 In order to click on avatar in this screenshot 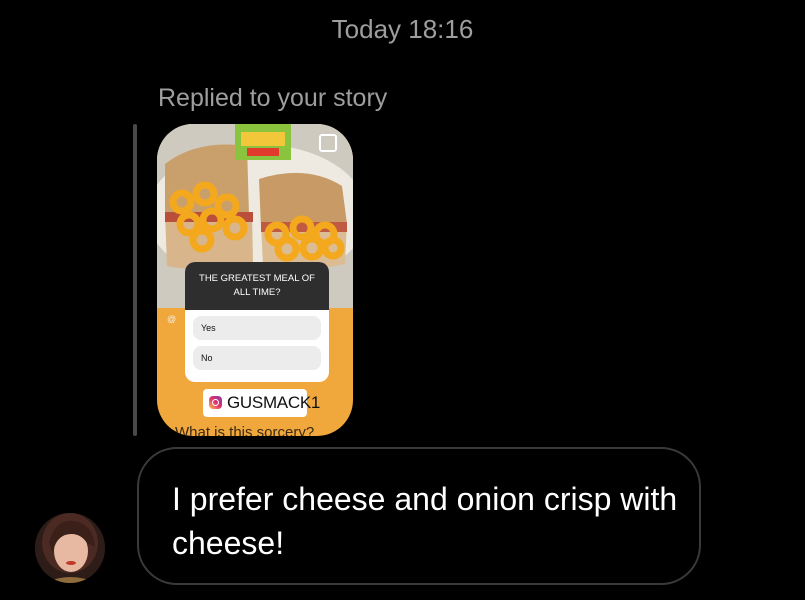, I will do `click(70, 548)`.